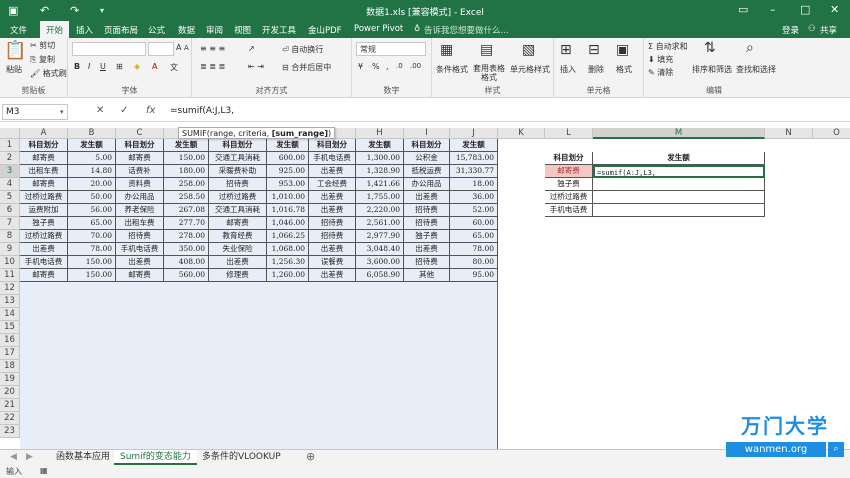  Describe the element at coordinates (238, 275) in the screenshot. I see `table-cell: 修理费` at that location.